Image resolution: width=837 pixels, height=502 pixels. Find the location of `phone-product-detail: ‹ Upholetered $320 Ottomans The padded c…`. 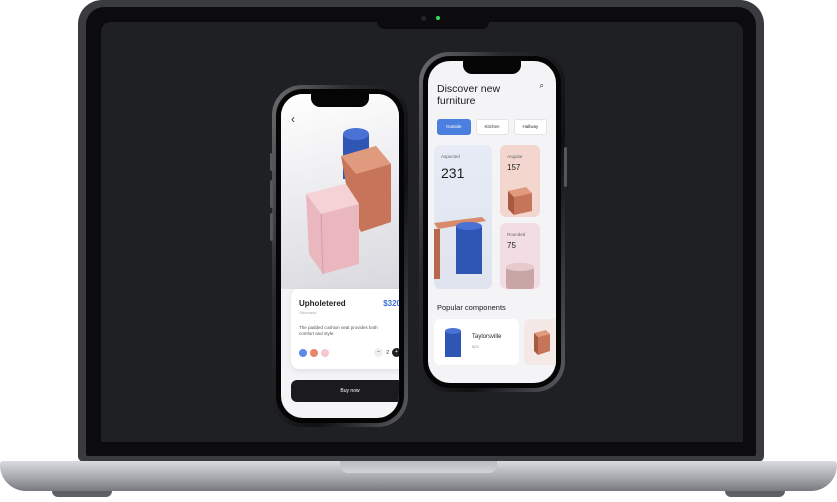

phone-product-detail: ‹ Upholetered $320 Ottomans The padded c… is located at coordinates (339, 256).